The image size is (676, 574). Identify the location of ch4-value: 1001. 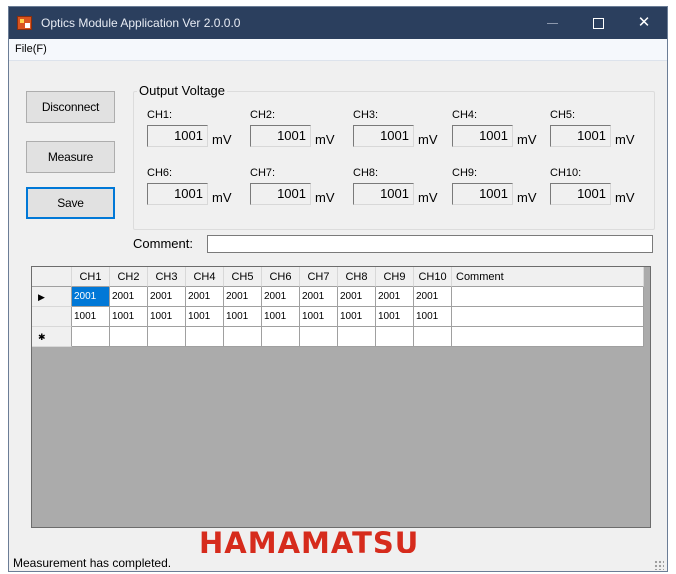
(482, 136).